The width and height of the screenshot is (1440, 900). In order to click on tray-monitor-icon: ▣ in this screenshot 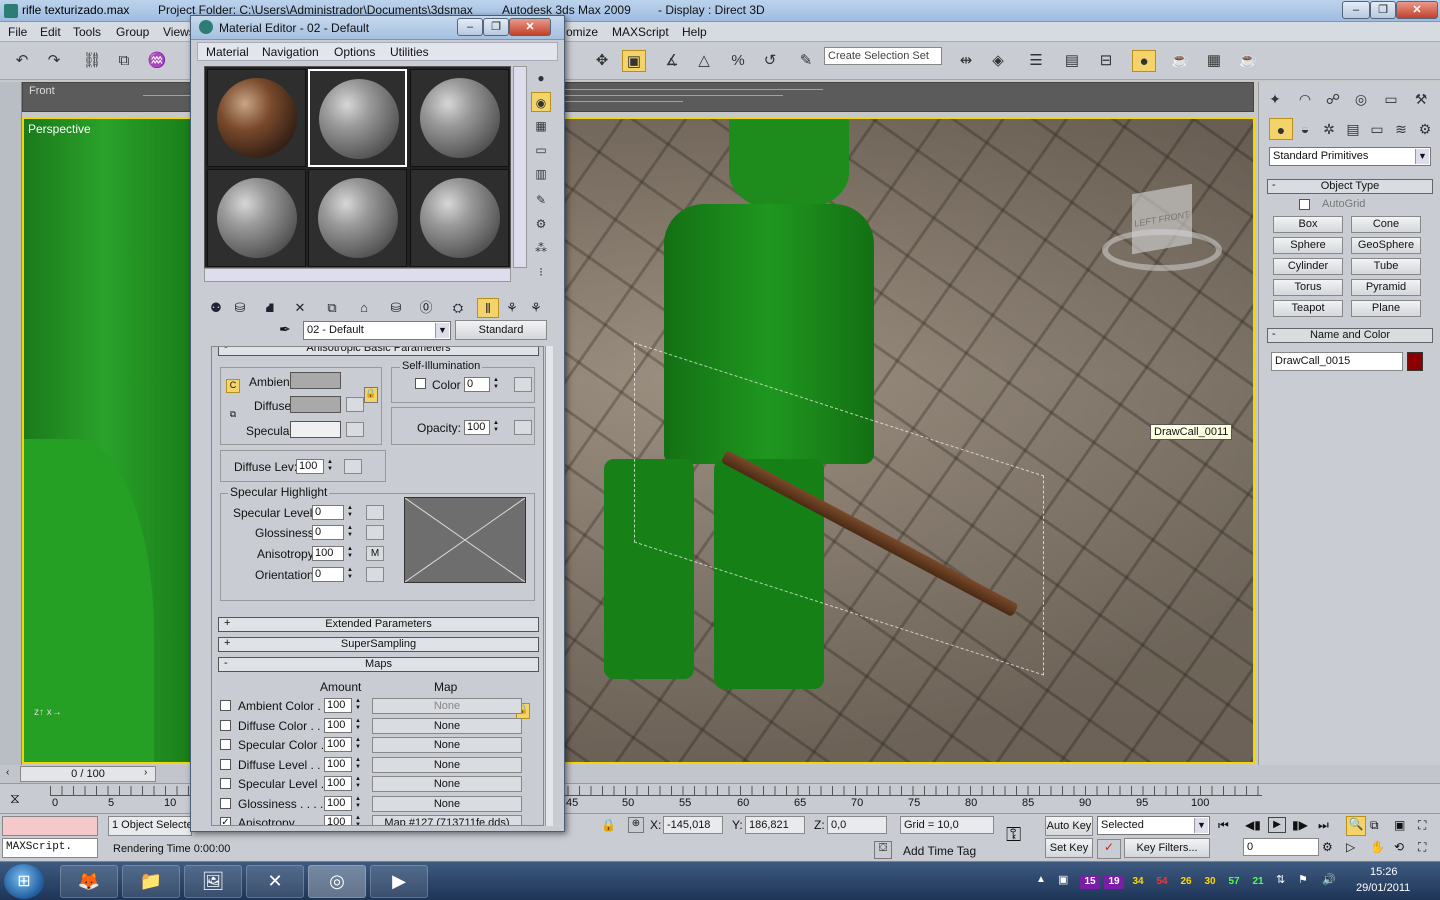, I will do `click(1063, 879)`.